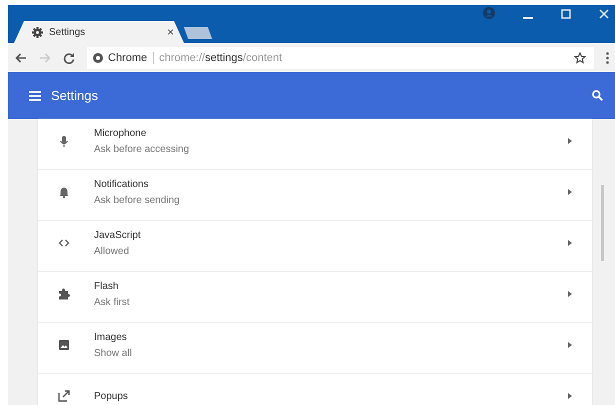  What do you see at coordinates (112, 251) in the screenshot?
I see `setting-status: Allowed` at bounding box center [112, 251].